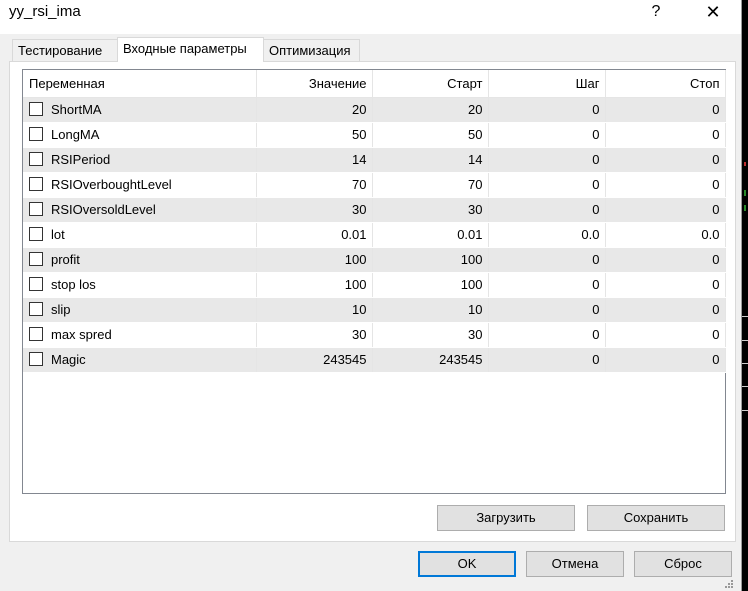 This screenshot has height=591, width=748. I want to click on table-row: RSIPeriod 14 14 0 0, so click(374, 160).